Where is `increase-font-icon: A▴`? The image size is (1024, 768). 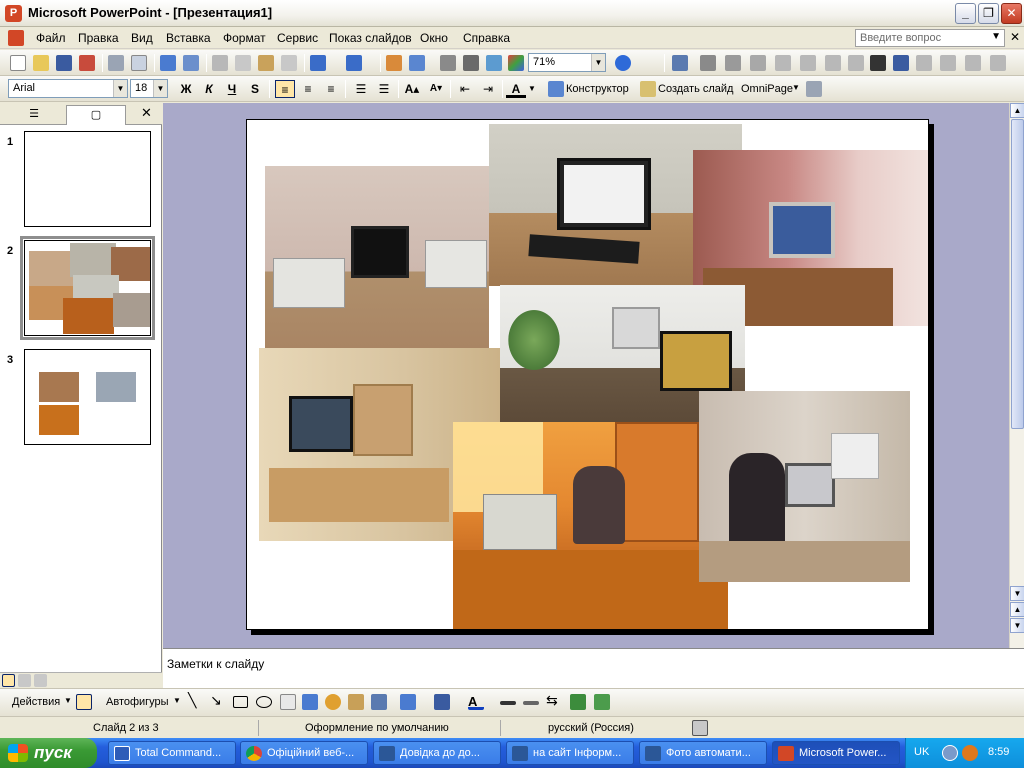 increase-font-icon: A▴ is located at coordinates (412, 89).